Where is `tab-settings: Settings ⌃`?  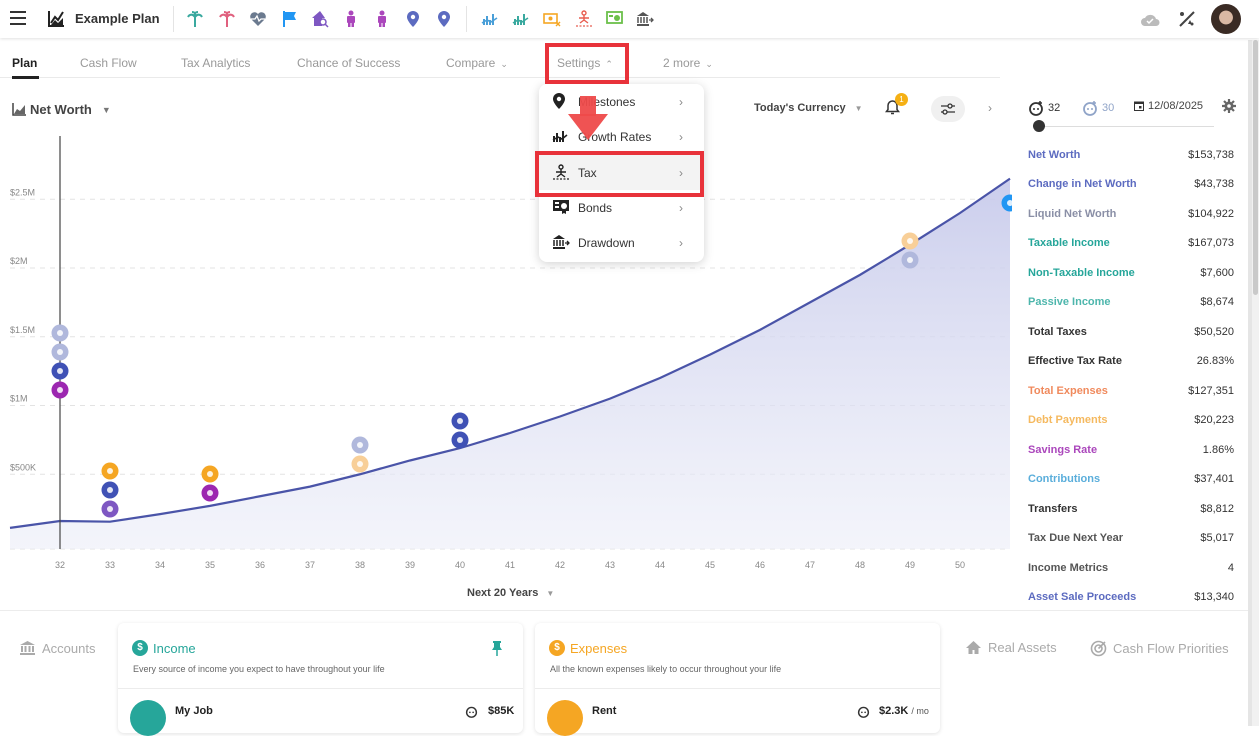
tab-settings: Settings ⌃ is located at coordinates (585, 63).